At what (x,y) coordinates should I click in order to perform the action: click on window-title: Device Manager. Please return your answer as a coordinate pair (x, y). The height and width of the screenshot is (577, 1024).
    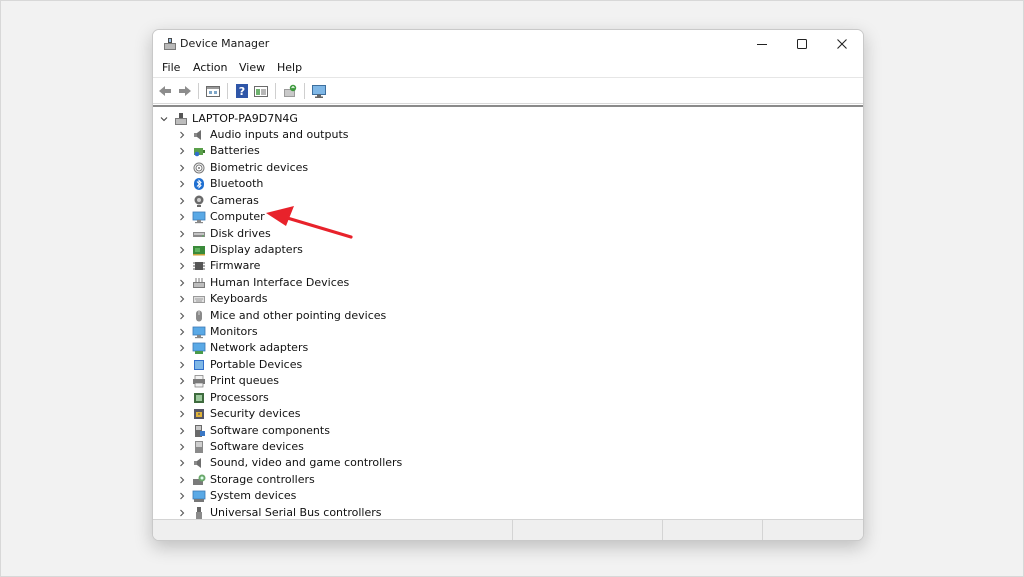
    Looking at the image, I should click on (225, 43).